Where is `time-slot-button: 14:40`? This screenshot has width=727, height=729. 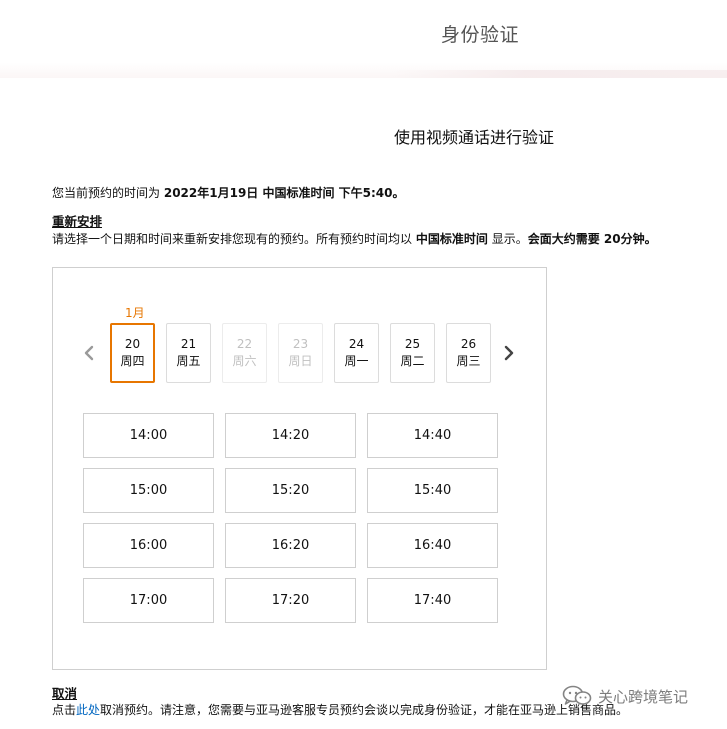 time-slot-button: 14:40 is located at coordinates (432, 435).